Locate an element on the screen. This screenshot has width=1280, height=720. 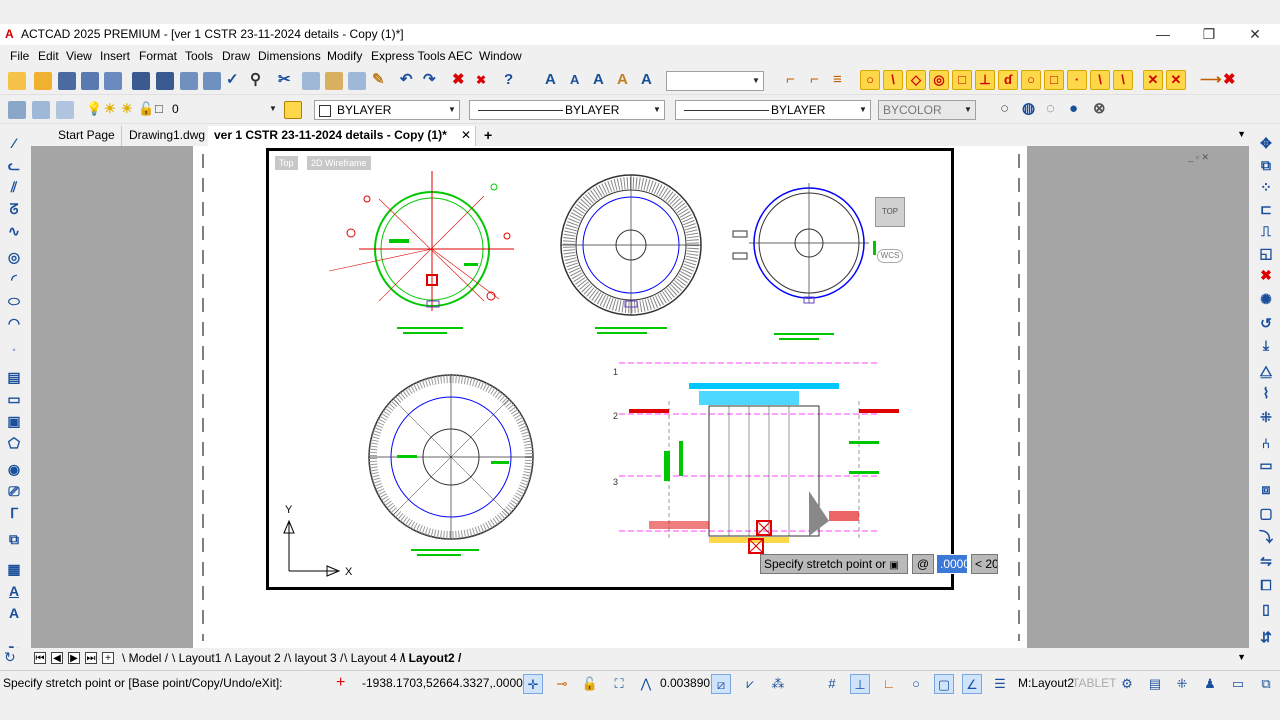
copy-icon is located at coordinates (311, 81).